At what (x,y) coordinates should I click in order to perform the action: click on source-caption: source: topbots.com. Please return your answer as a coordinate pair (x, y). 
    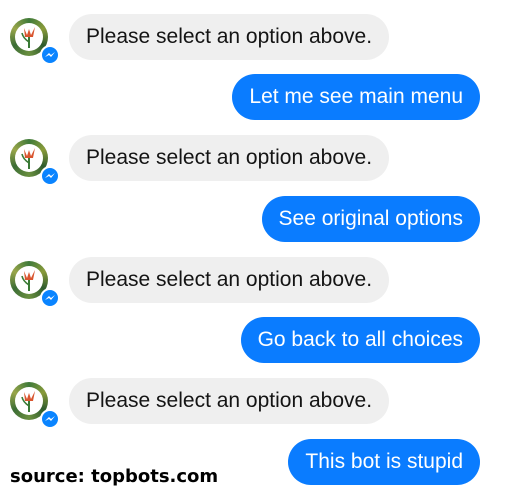
    Looking at the image, I should click on (114, 476).